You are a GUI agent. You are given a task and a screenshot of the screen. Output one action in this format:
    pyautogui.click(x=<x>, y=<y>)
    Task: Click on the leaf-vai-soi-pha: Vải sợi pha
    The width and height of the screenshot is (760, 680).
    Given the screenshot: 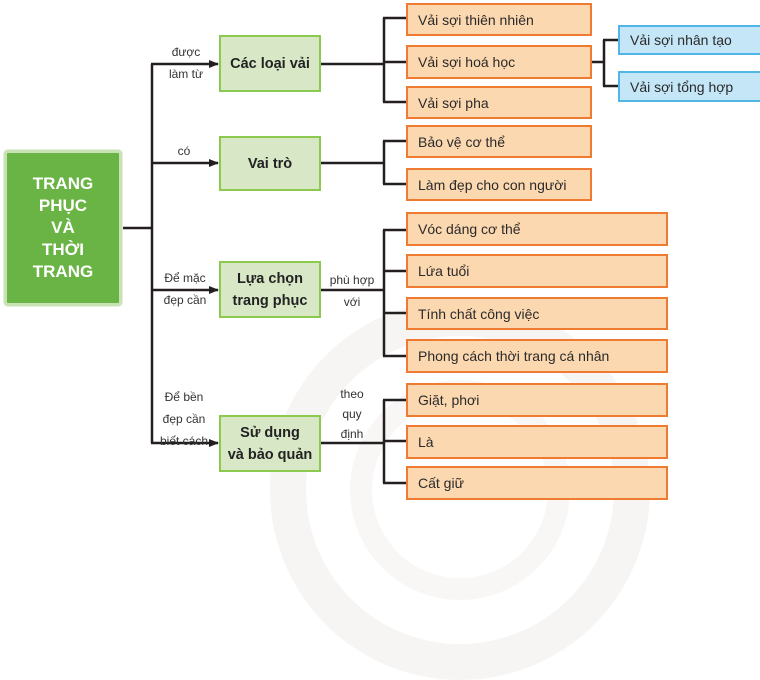 What is the action you would take?
    pyautogui.click(x=499, y=102)
    